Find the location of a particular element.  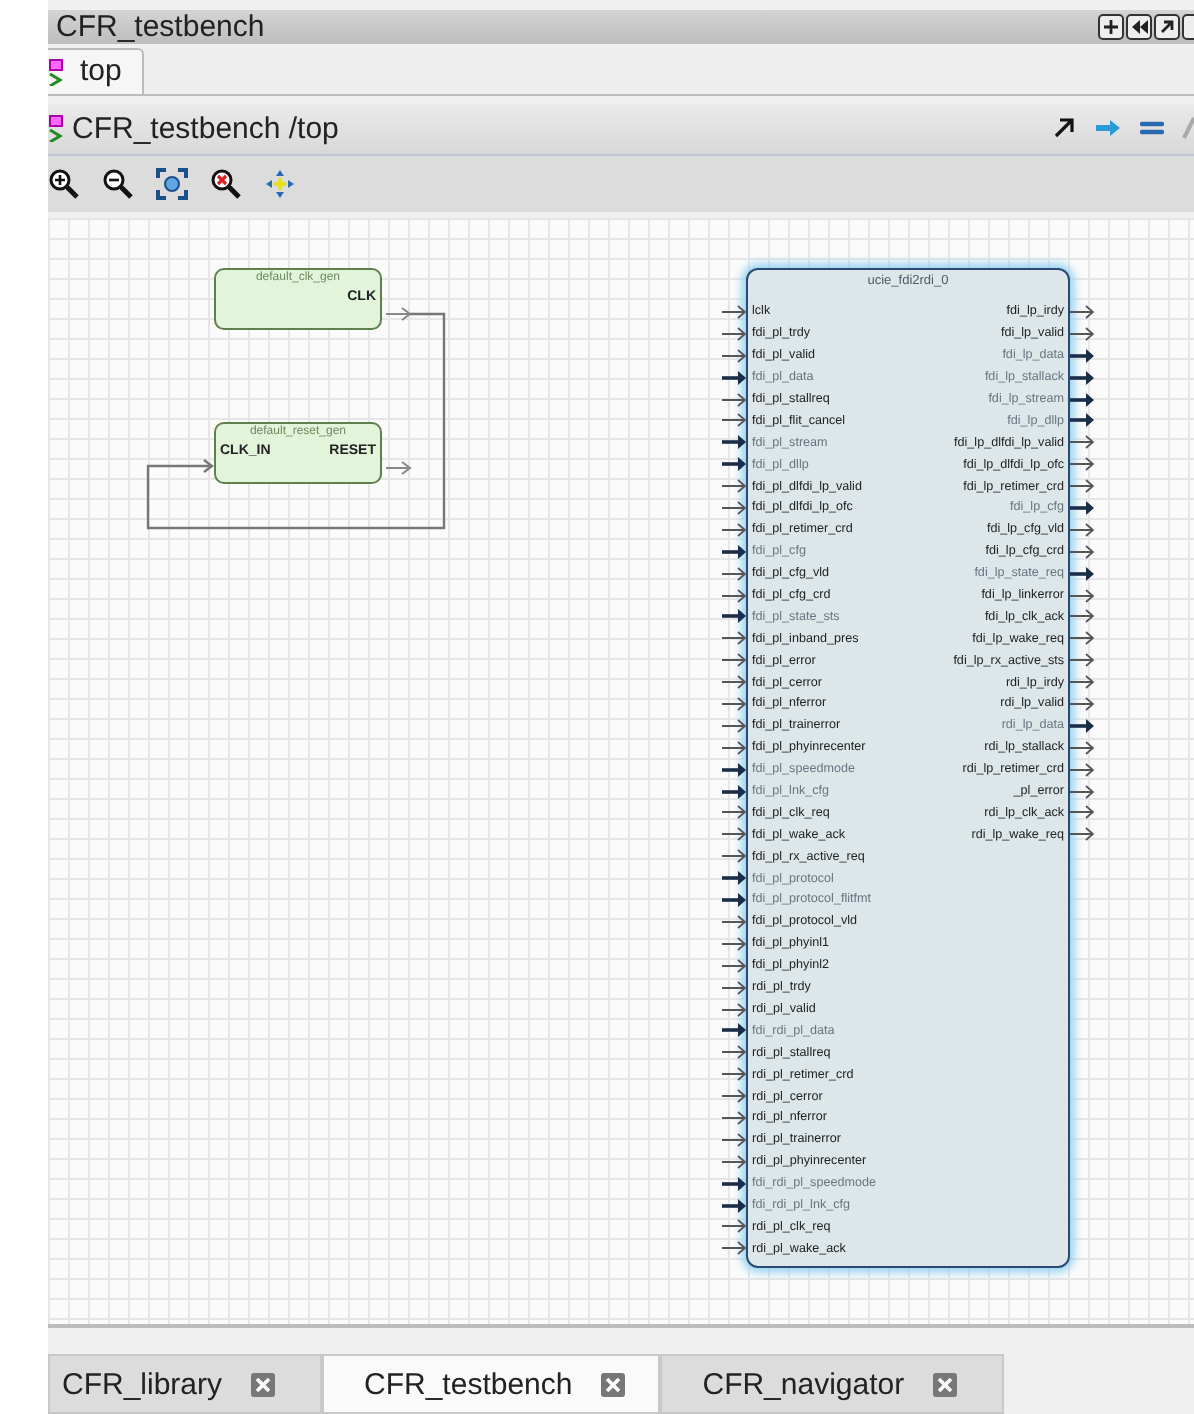

editor-tab: CFR_navigator is located at coordinates (832, 1384).